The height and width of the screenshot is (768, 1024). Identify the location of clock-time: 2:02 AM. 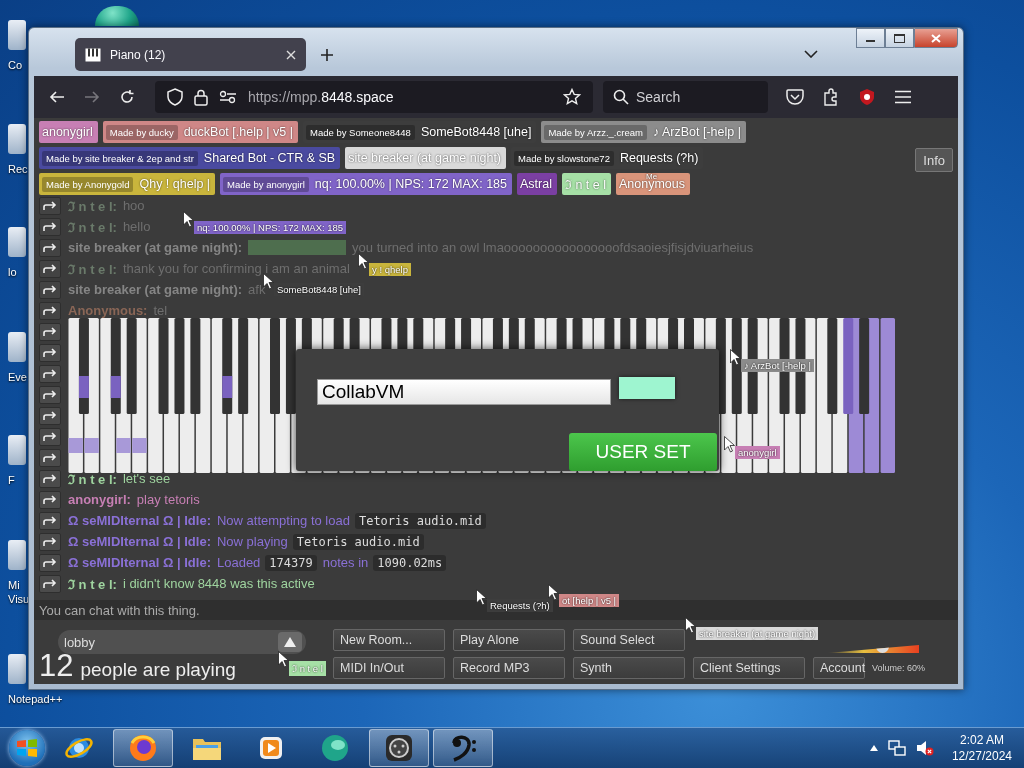
(981, 740).